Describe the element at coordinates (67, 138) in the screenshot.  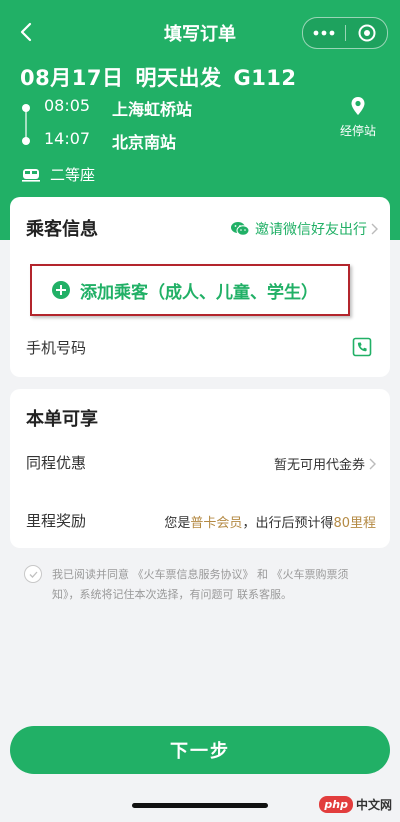
I see `arrive-time: 14:07` at that location.